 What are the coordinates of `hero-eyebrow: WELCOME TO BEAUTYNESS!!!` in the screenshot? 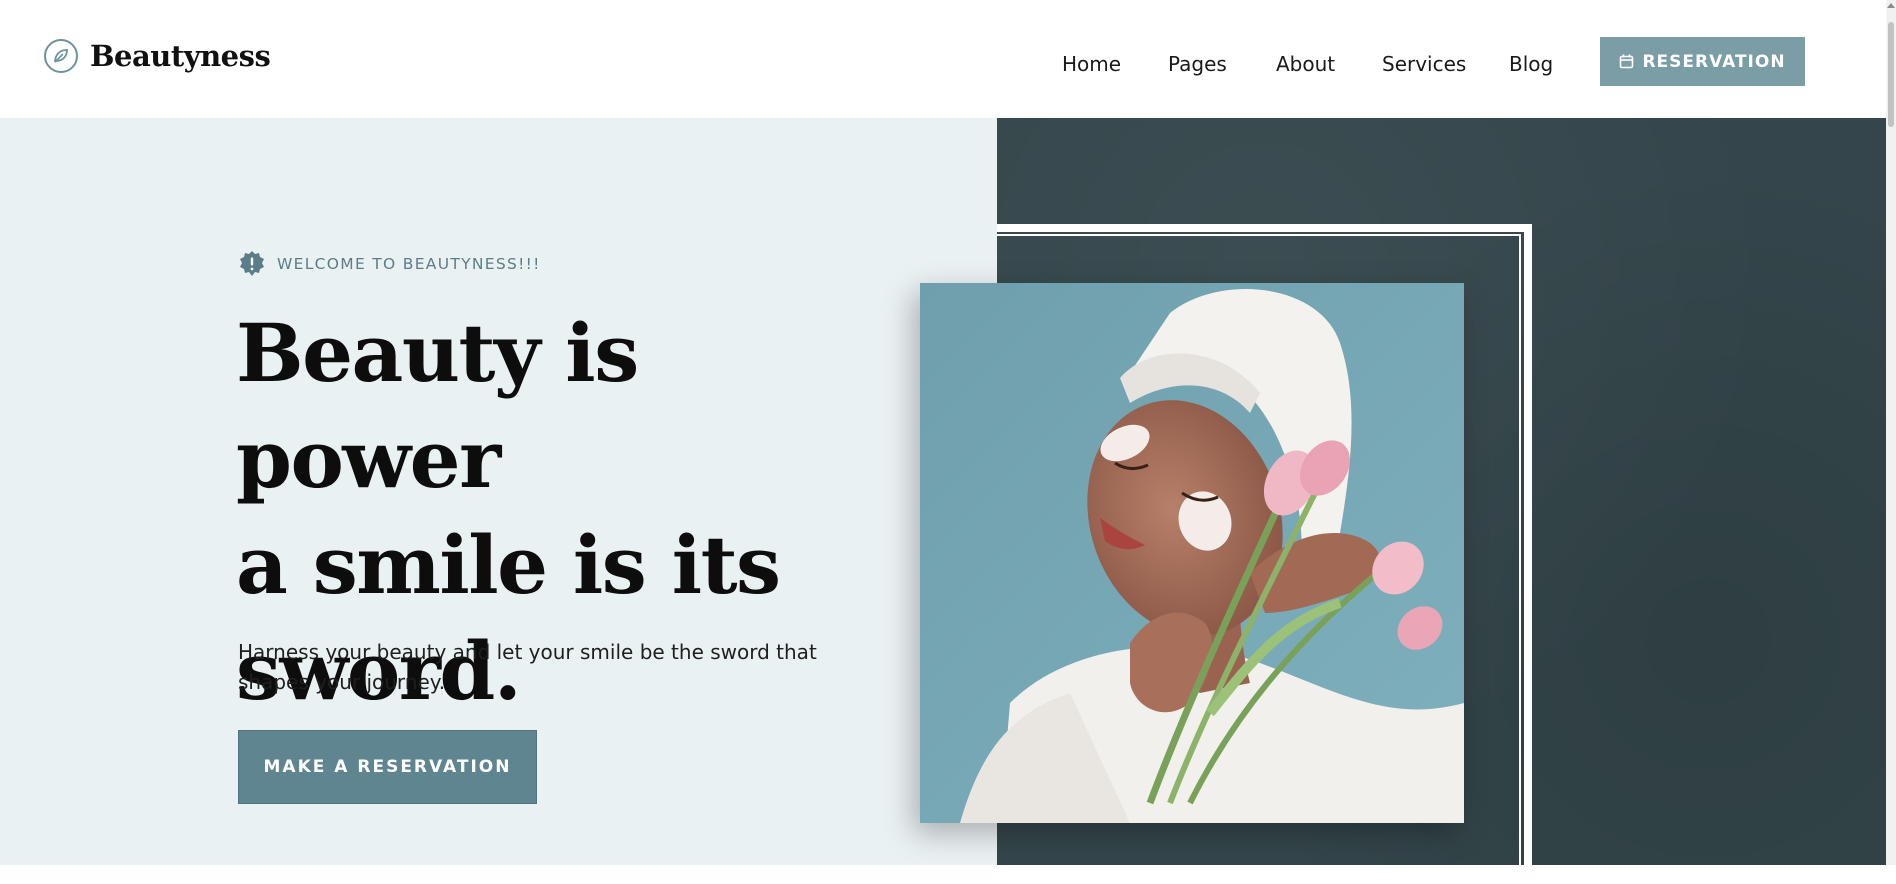 It's located at (389, 264).